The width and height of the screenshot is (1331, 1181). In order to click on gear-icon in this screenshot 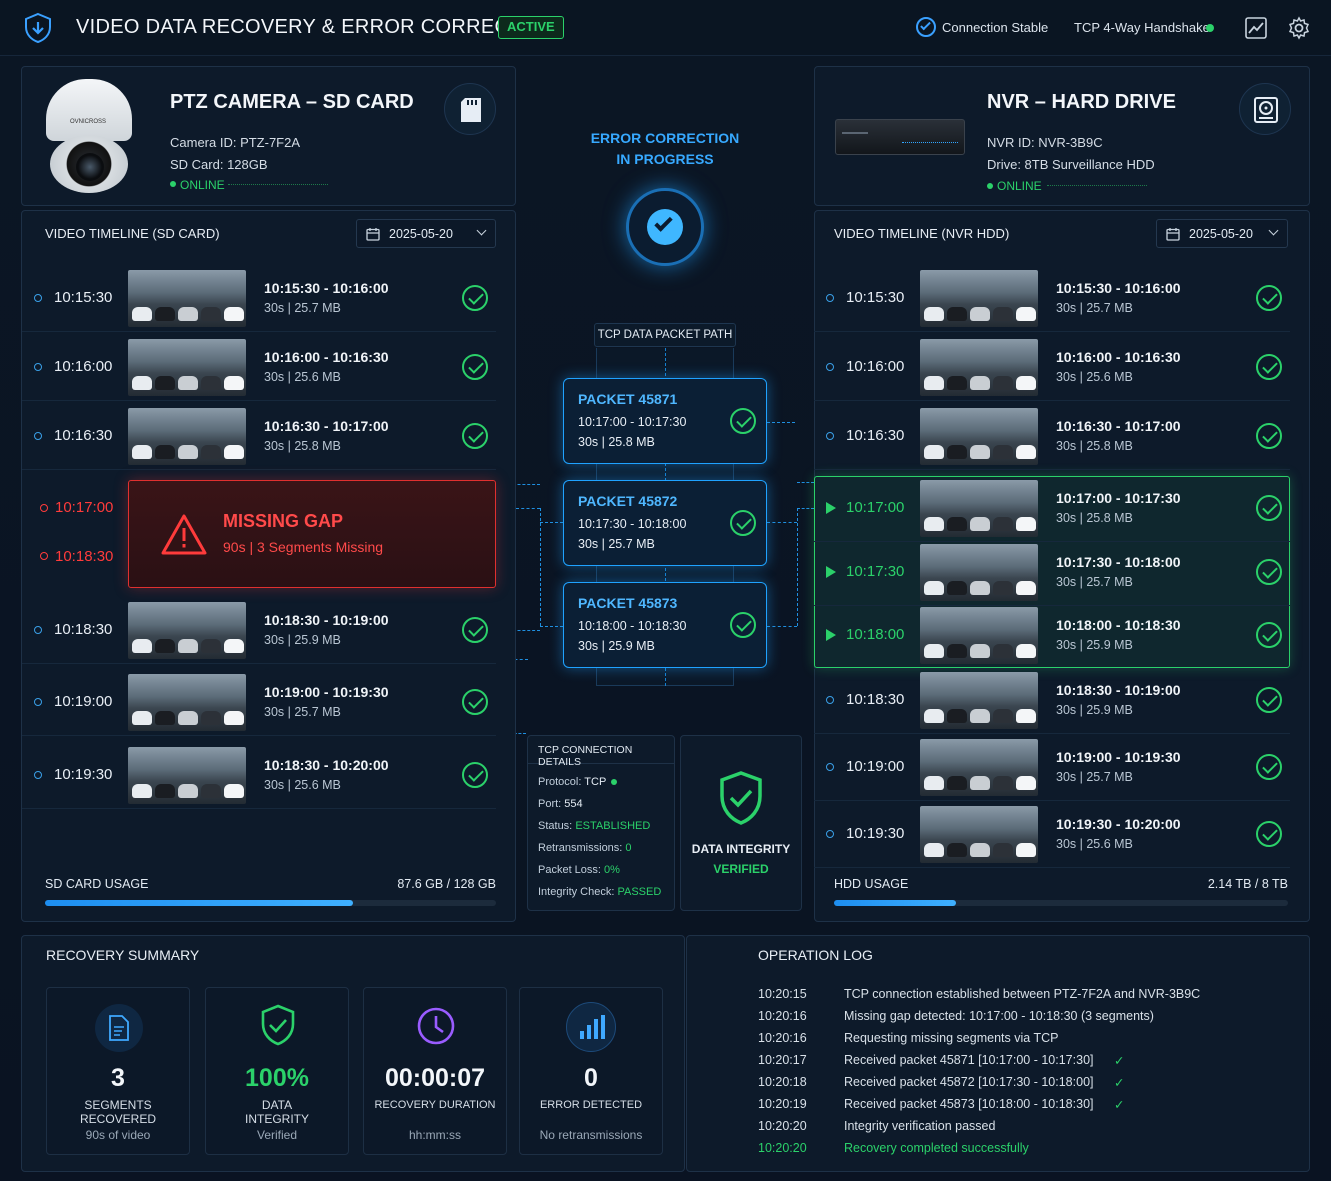, I will do `click(1299, 28)`.